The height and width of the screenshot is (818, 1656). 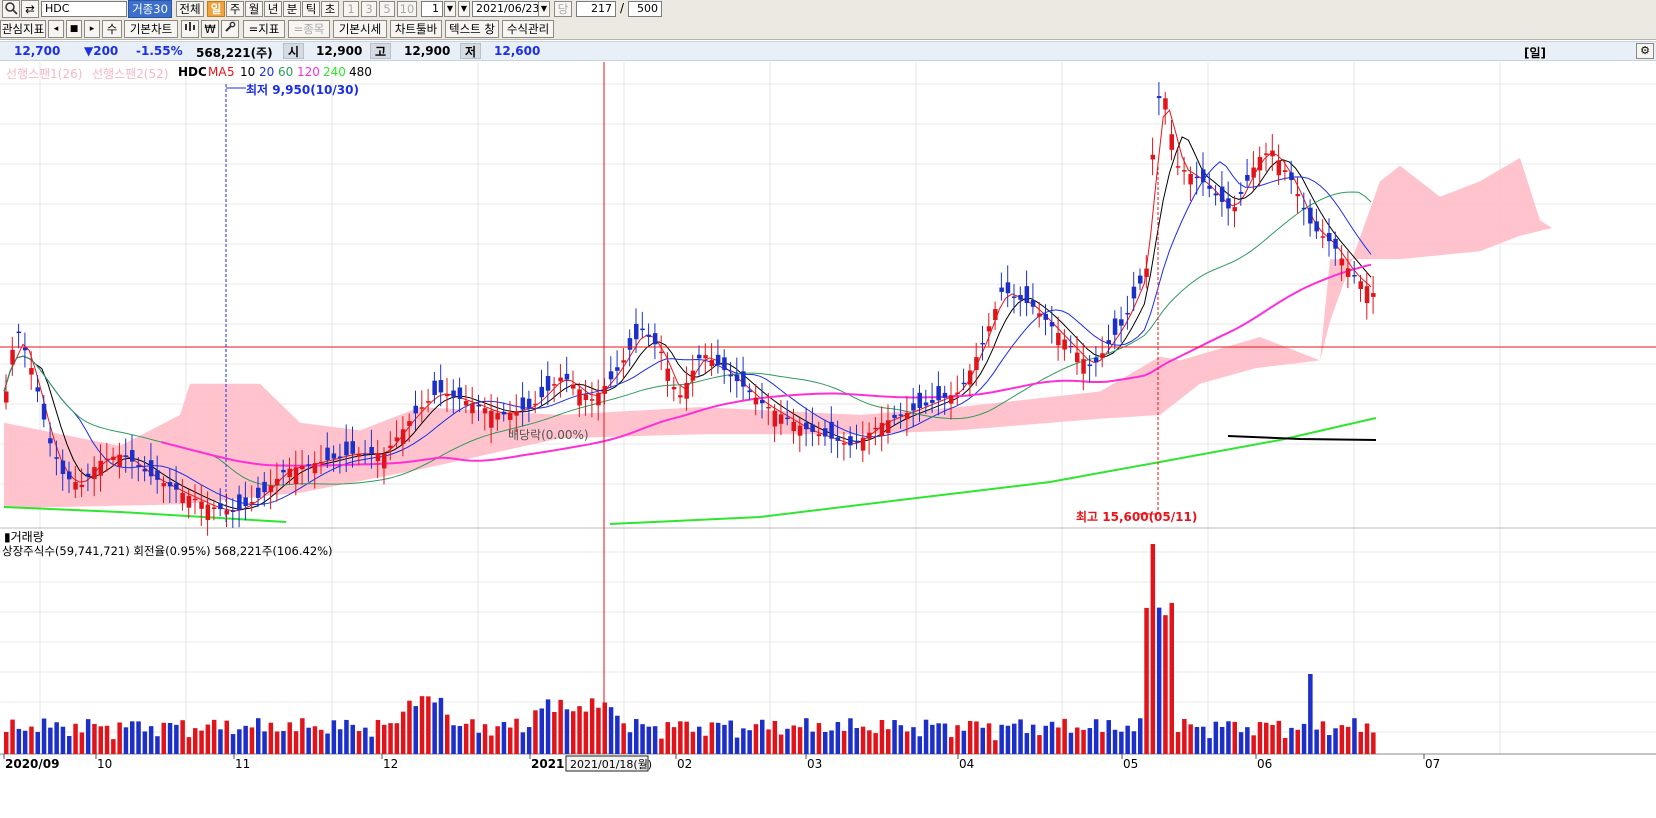 What do you see at coordinates (330, 9) in the screenshot?
I see `period-second: 초` at bounding box center [330, 9].